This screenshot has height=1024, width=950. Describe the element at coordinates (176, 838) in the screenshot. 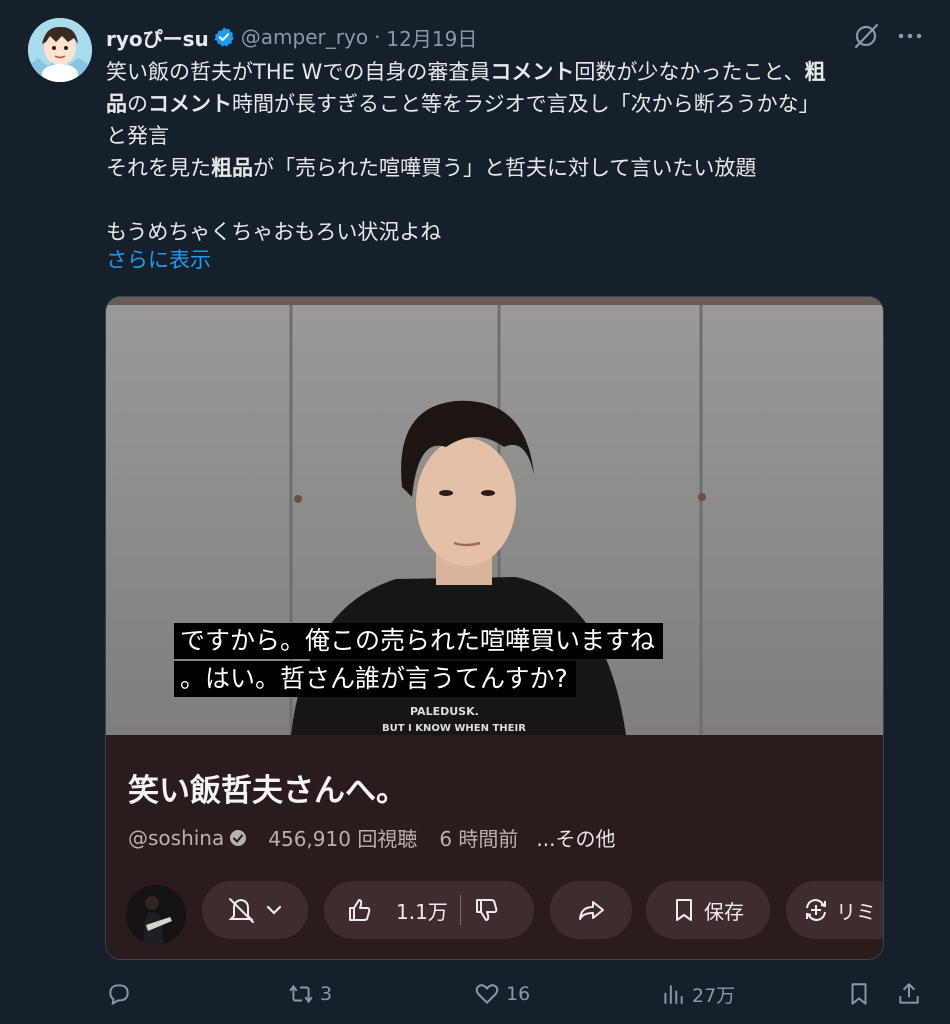

I see `channel-handle: @soshina` at that location.